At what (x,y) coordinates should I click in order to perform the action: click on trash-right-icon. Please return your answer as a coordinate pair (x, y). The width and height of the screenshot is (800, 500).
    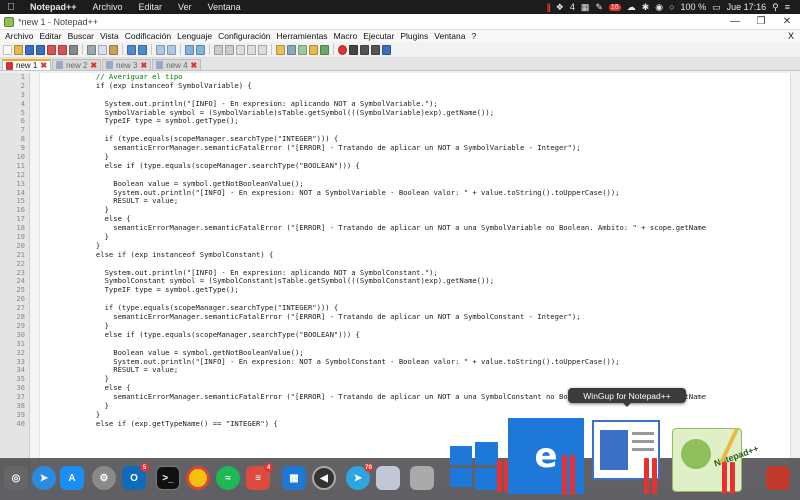
    Looking at the image, I should click on (778, 478).